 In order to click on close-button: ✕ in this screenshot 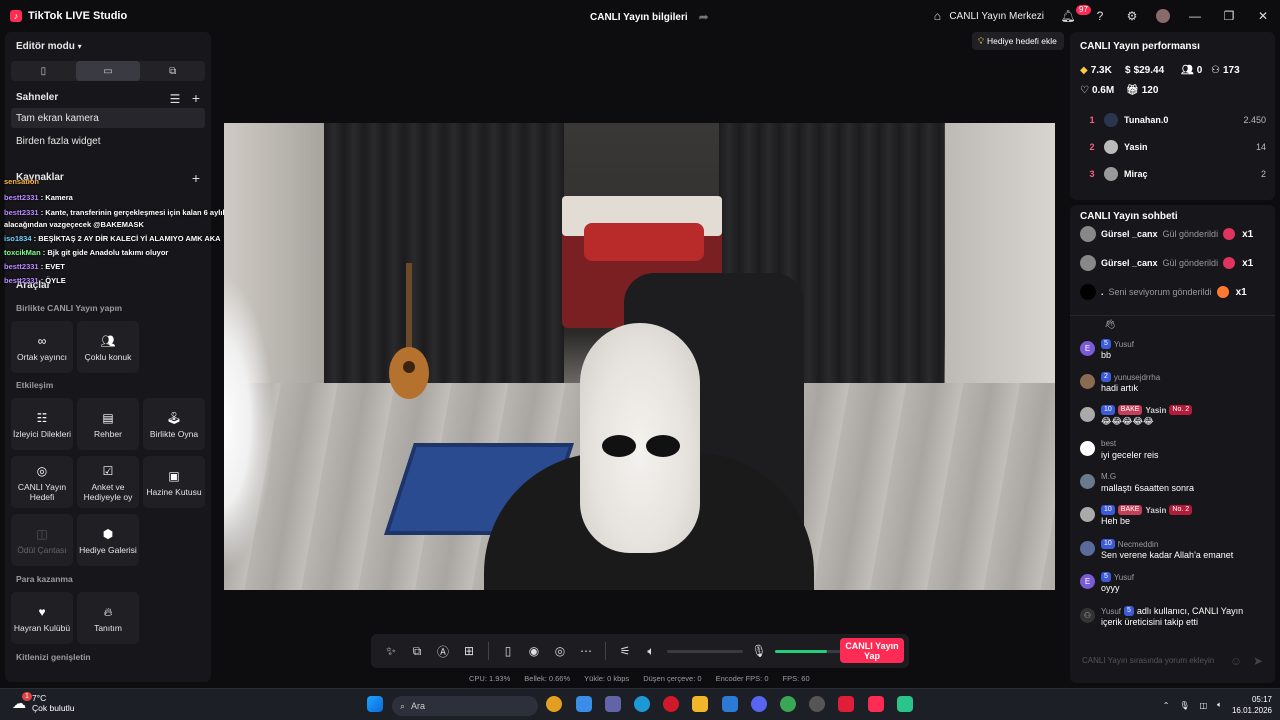, I will do `click(1263, 16)`.